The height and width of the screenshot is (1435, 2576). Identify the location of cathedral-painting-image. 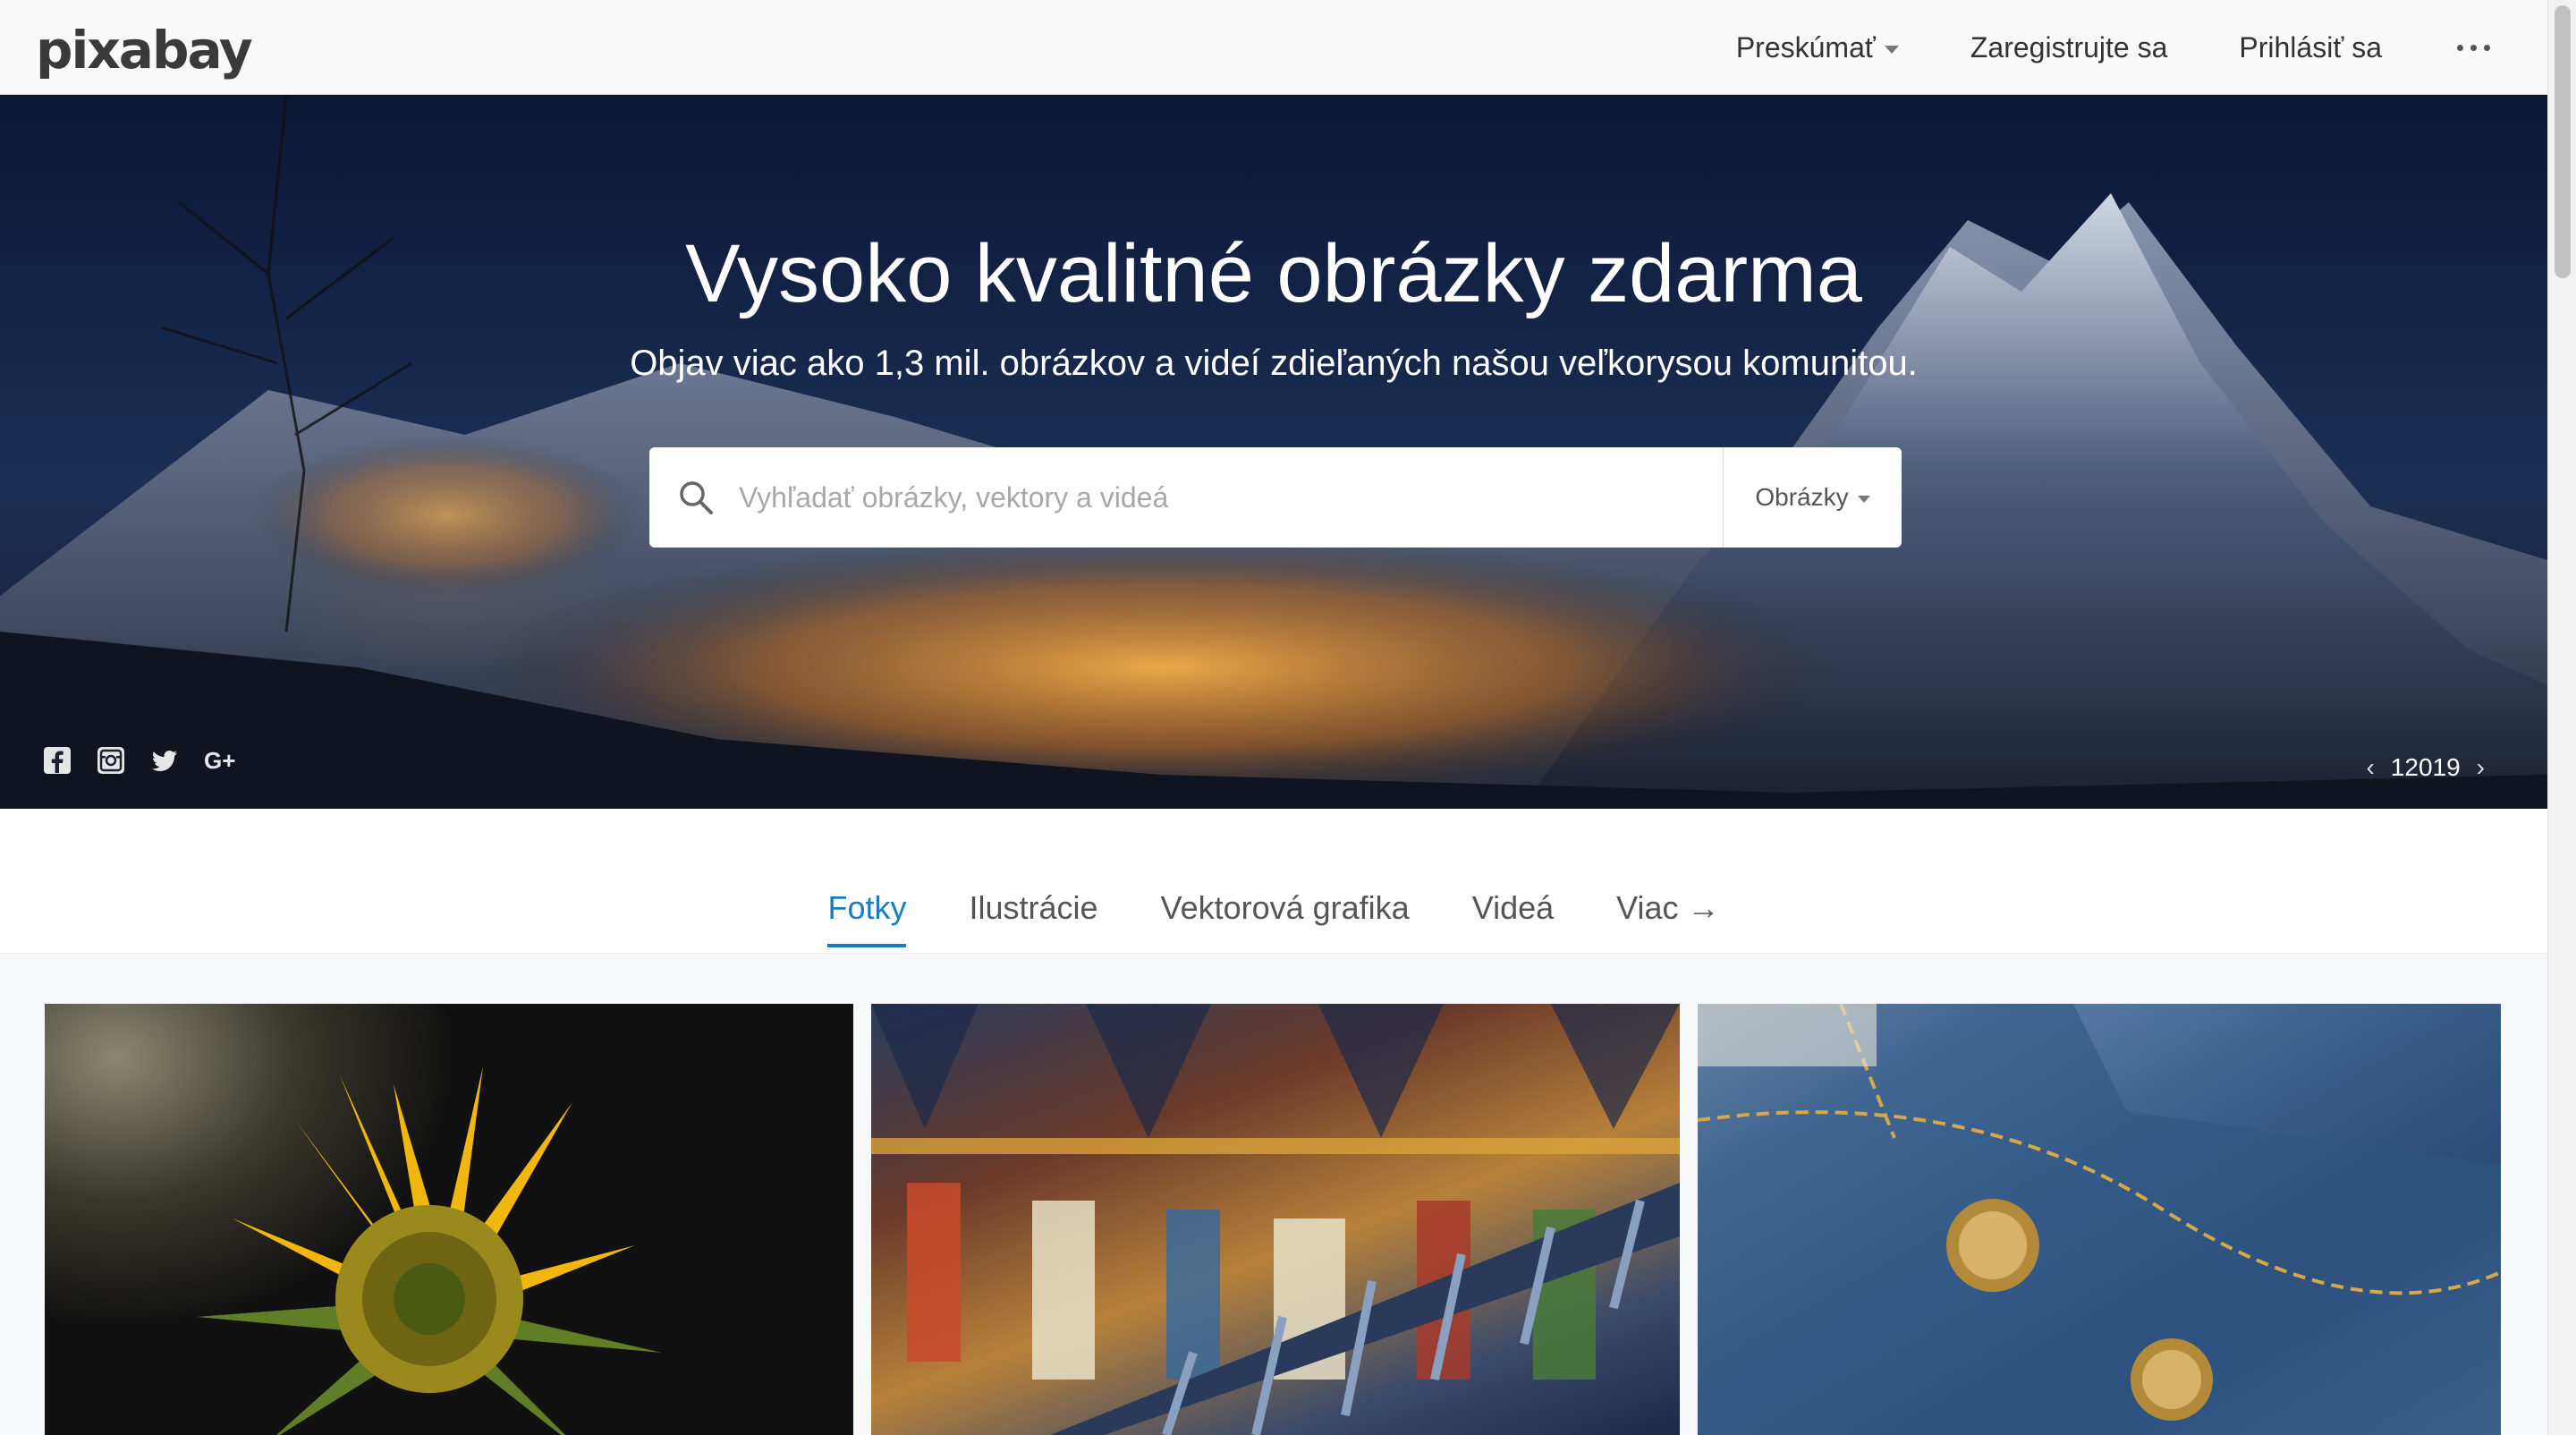
(1275, 1219).